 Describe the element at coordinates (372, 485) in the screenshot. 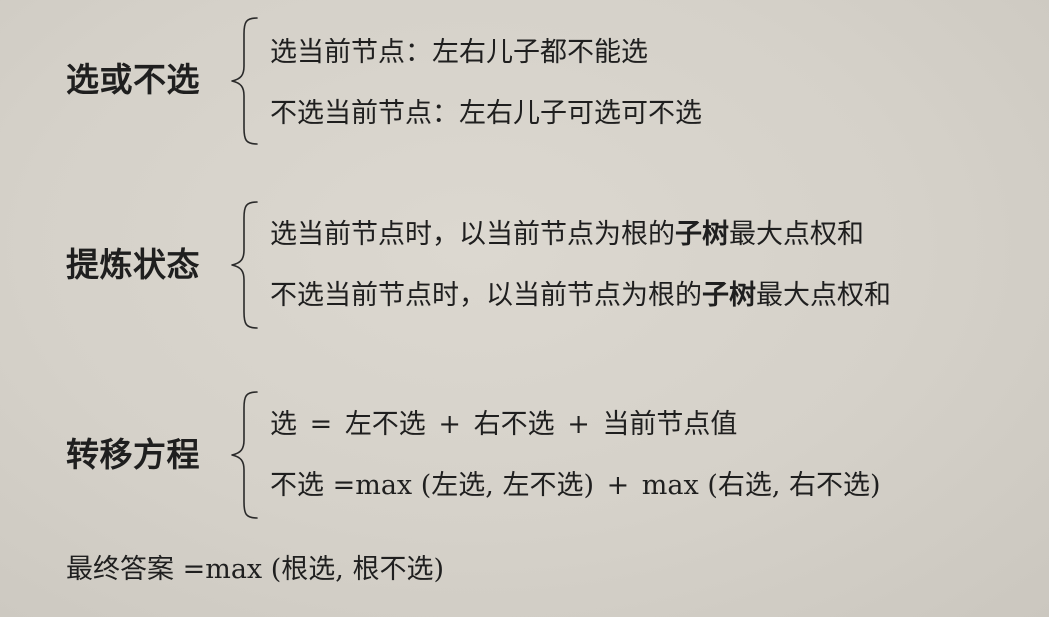

I see `eq-sign: =max` at that location.